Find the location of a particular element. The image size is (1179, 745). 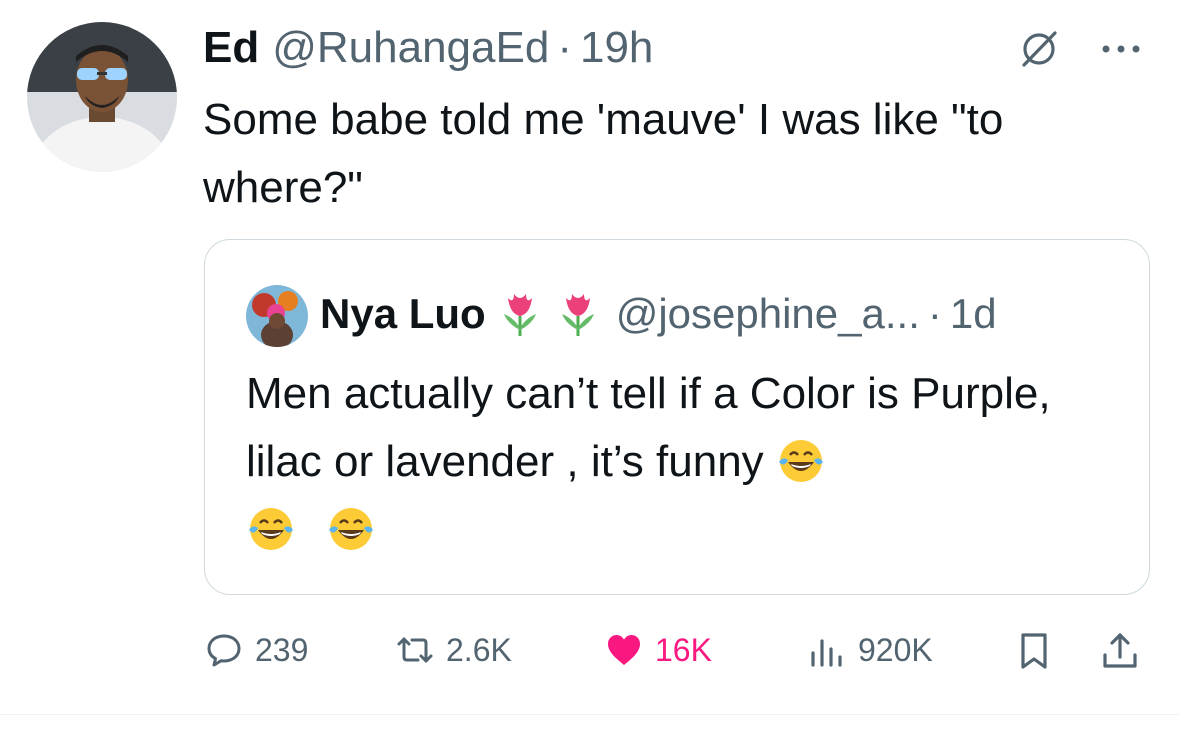

quoted-tweet-header: Nya Luo @josephine_a... · 1d is located at coordinates (658, 314).